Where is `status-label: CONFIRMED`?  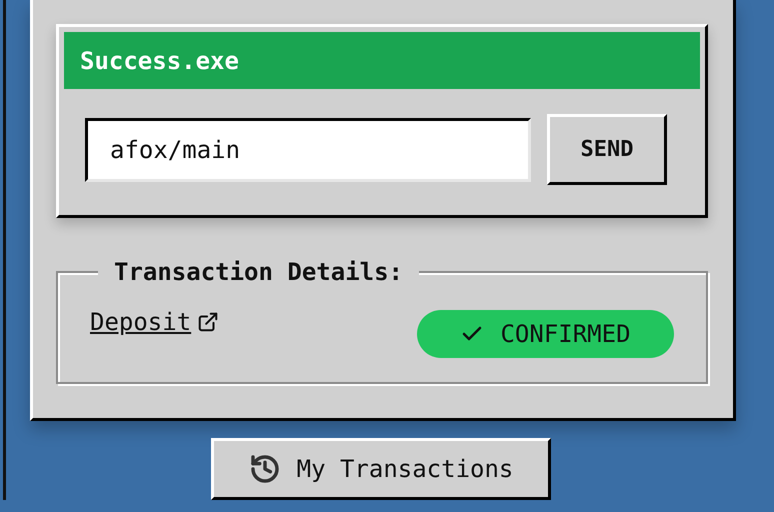 status-label: CONFIRMED is located at coordinates (565, 334).